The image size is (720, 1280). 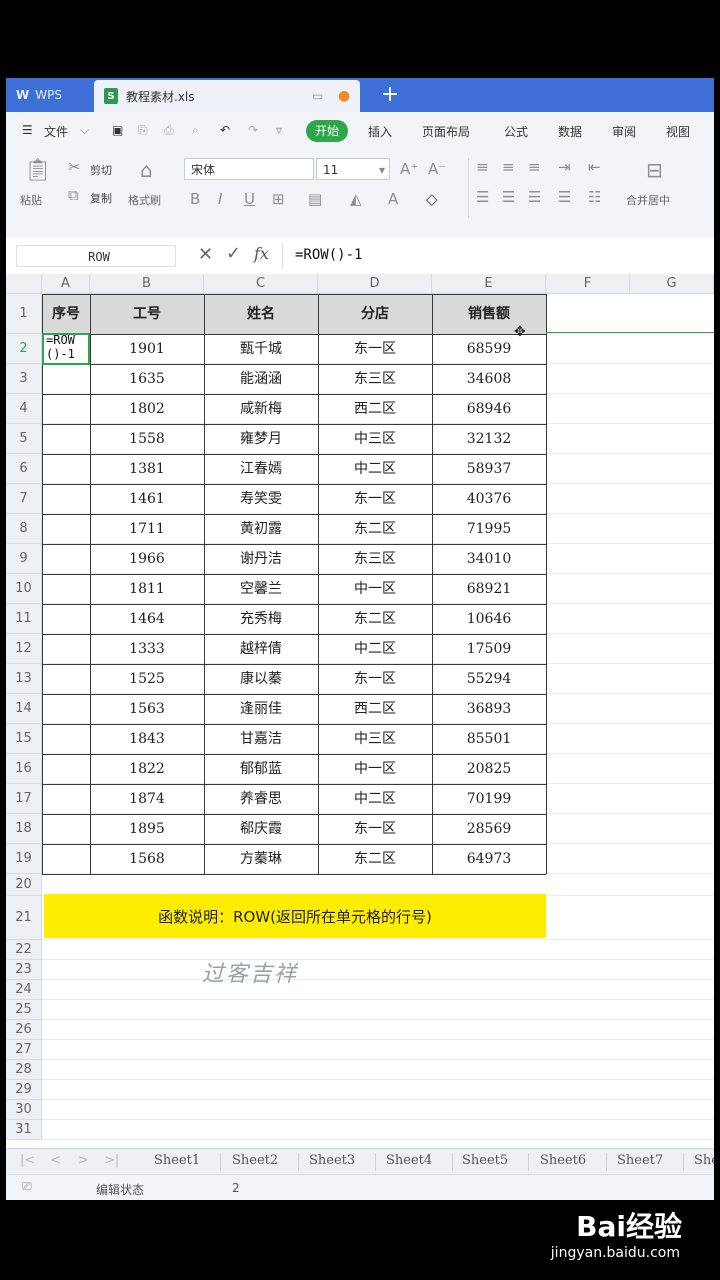 I want to click on underline-button: U, so click(x=249, y=199).